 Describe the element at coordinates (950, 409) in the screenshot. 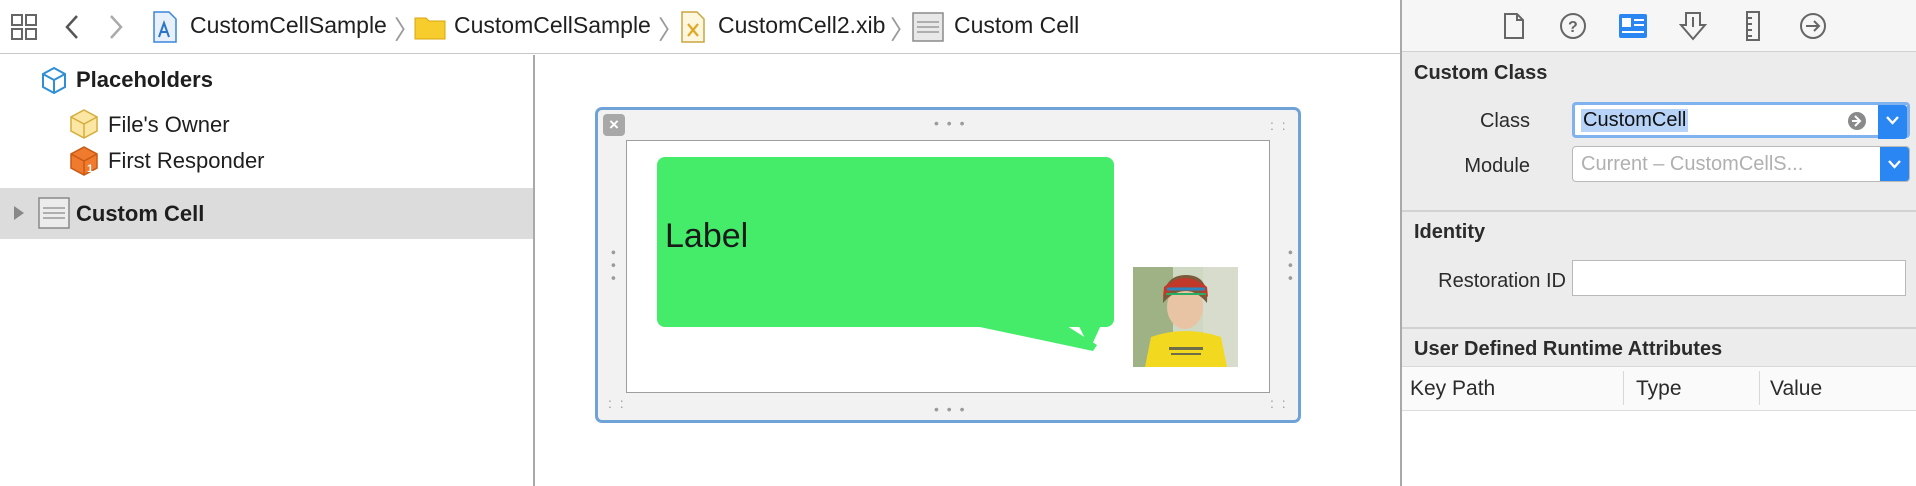

I see `resize-handle-bottom: • • •` at that location.